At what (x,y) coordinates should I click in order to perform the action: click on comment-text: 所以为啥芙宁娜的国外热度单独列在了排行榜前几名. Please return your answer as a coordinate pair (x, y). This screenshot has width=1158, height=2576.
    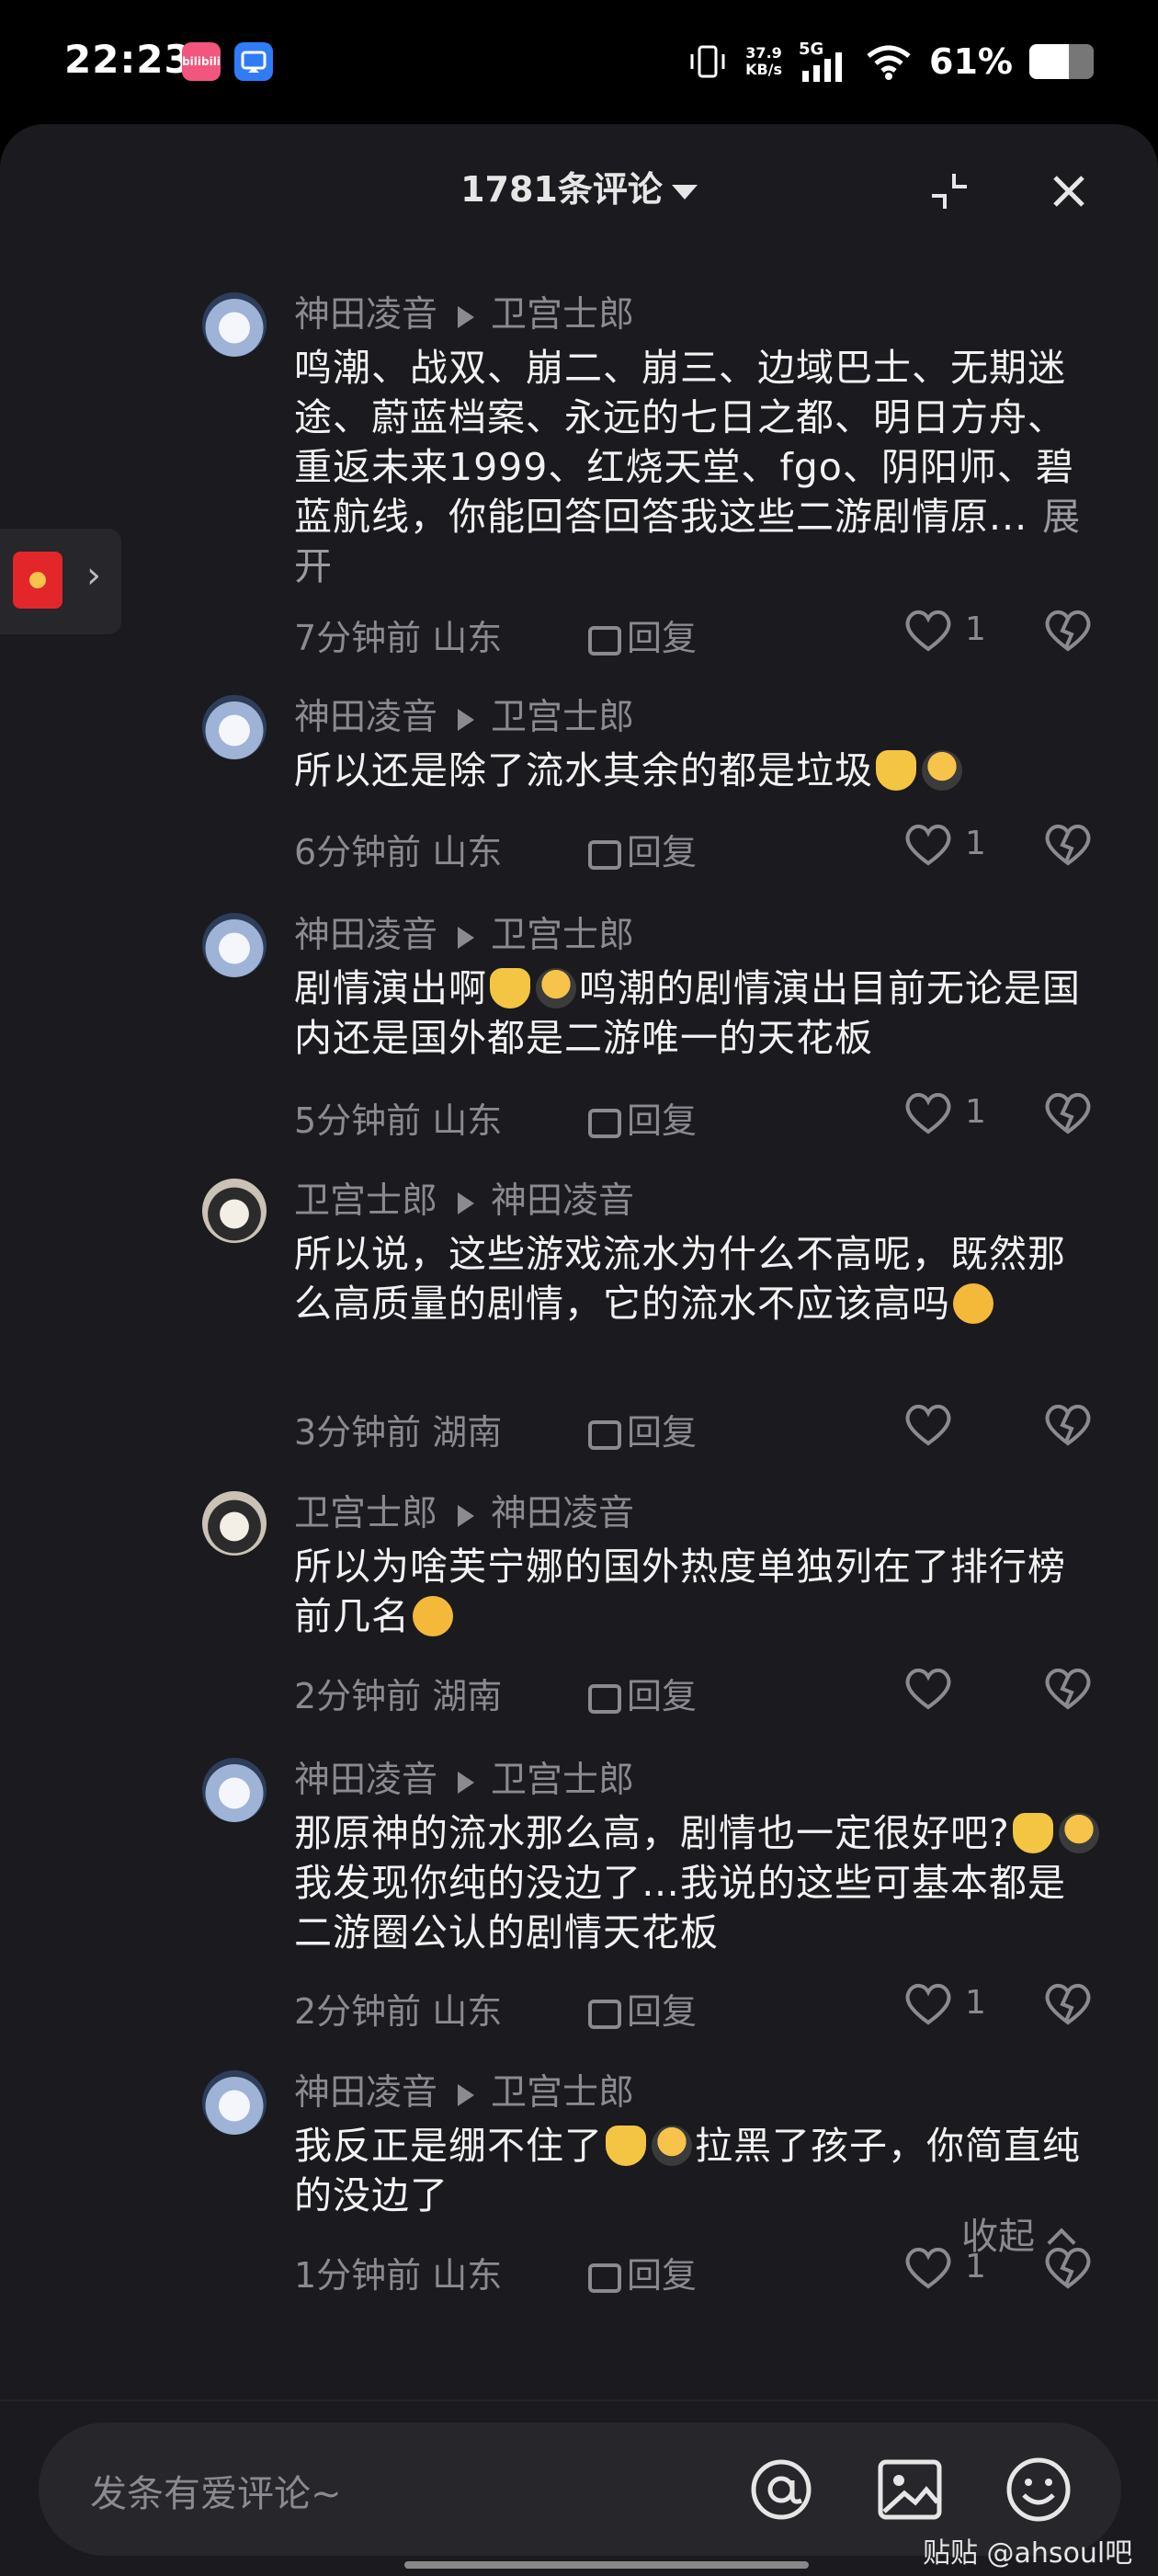
    Looking at the image, I should click on (680, 1591).